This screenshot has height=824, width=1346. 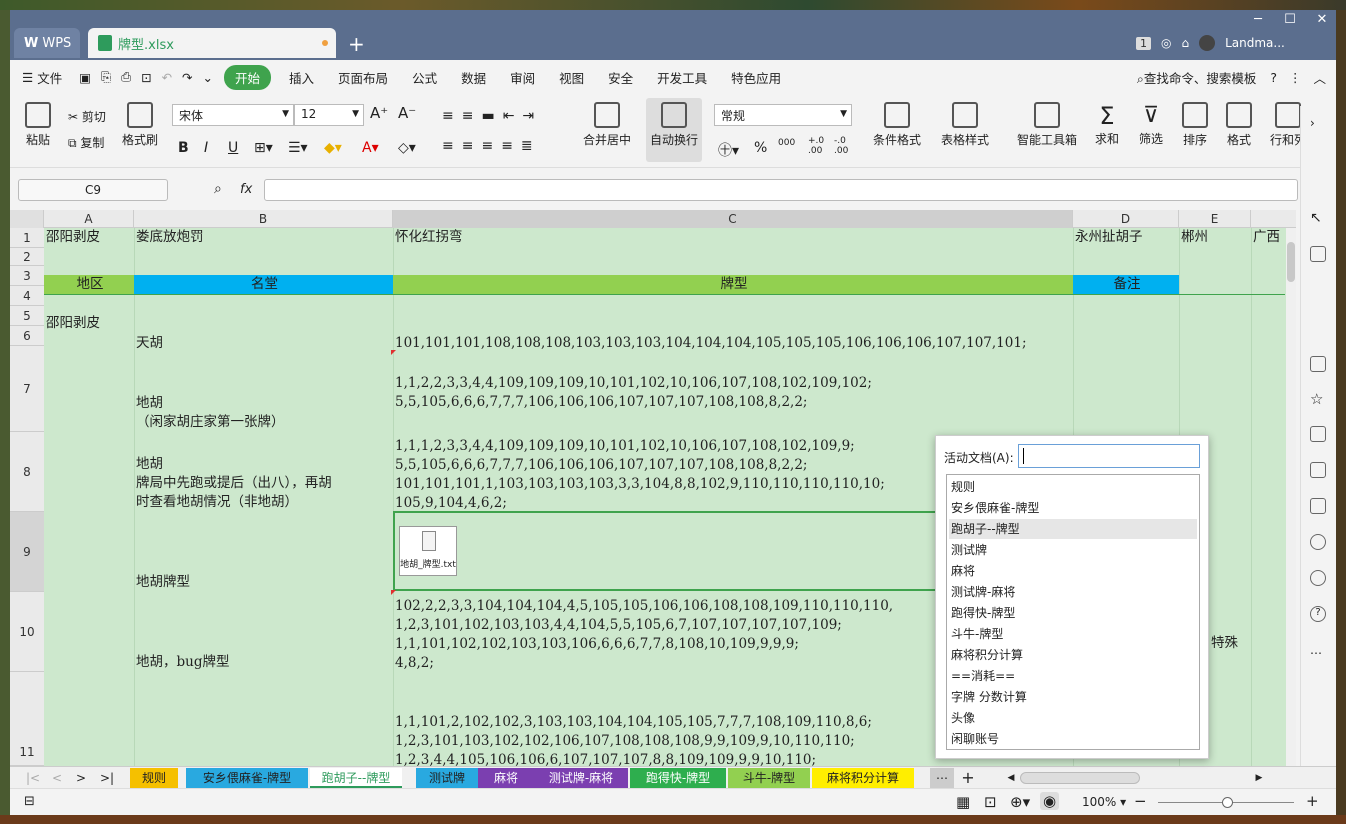 I want to click on sheet-tab-mahjong: 麻将, so click(x=506, y=778).